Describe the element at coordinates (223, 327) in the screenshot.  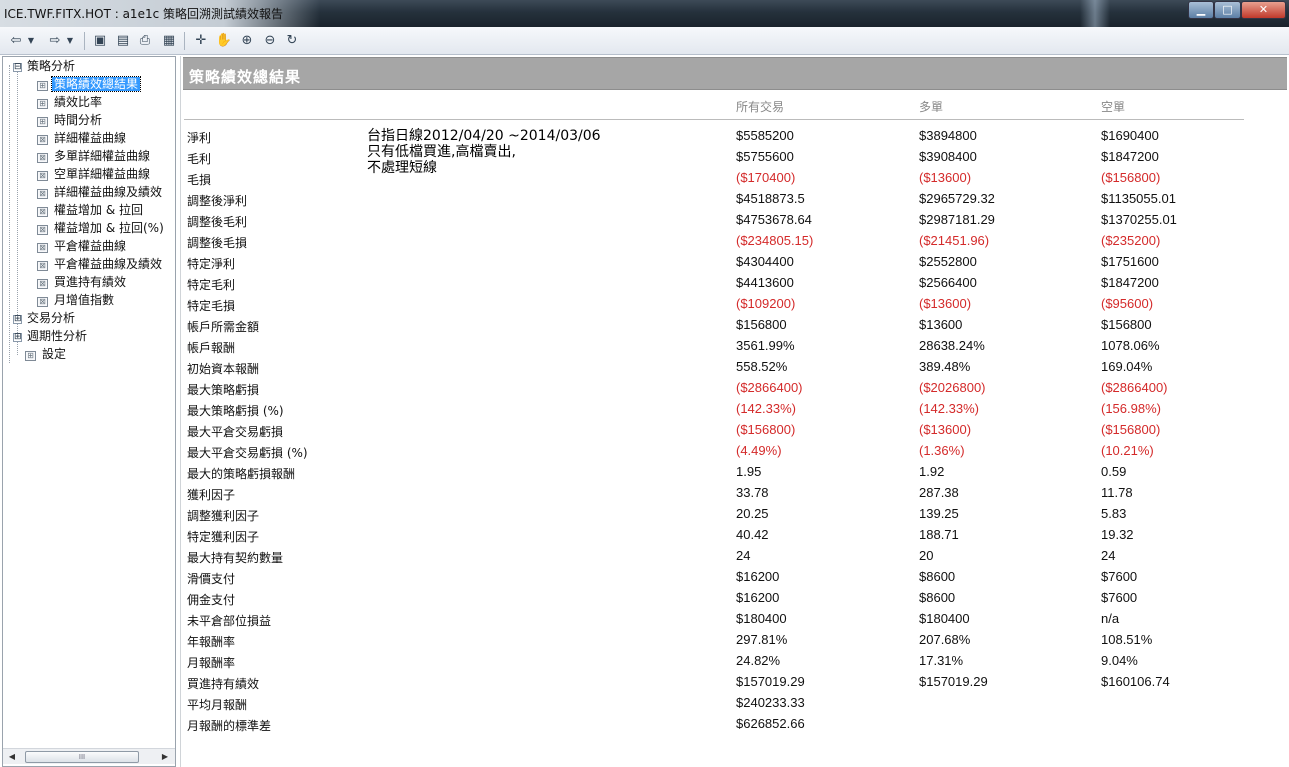
I see `row-label: 帳戶所需金額` at that location.